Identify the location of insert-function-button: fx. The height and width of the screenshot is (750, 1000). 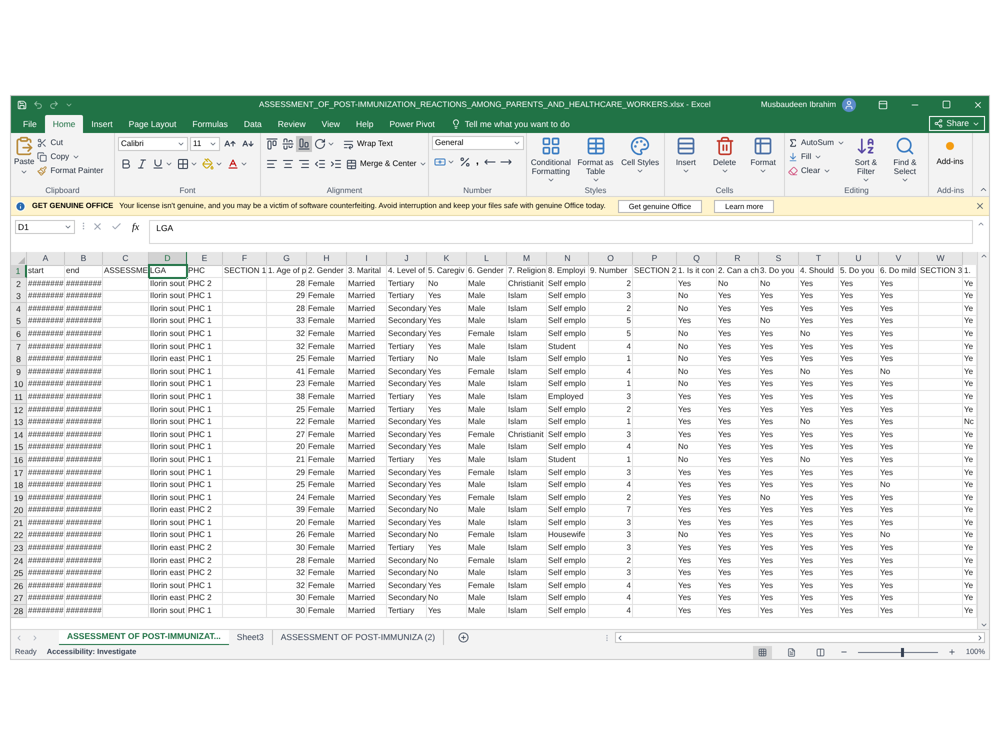
(136, 227).